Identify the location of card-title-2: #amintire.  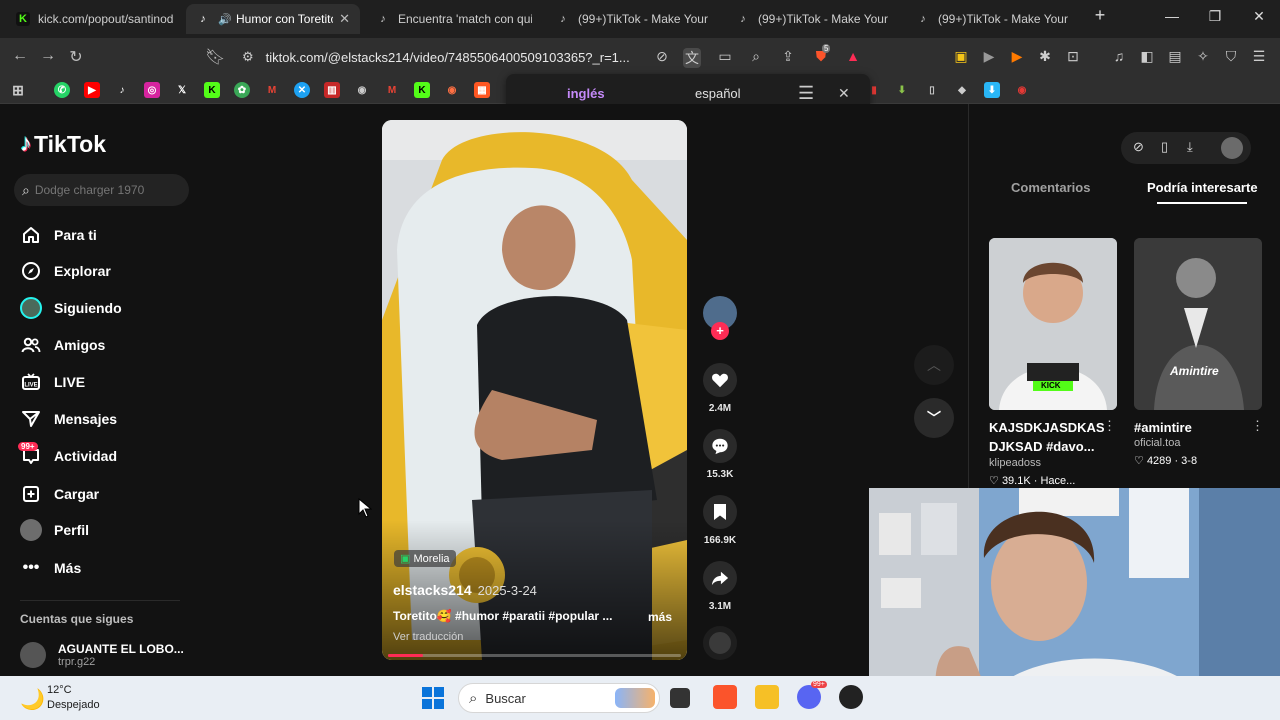
(1188, 427).